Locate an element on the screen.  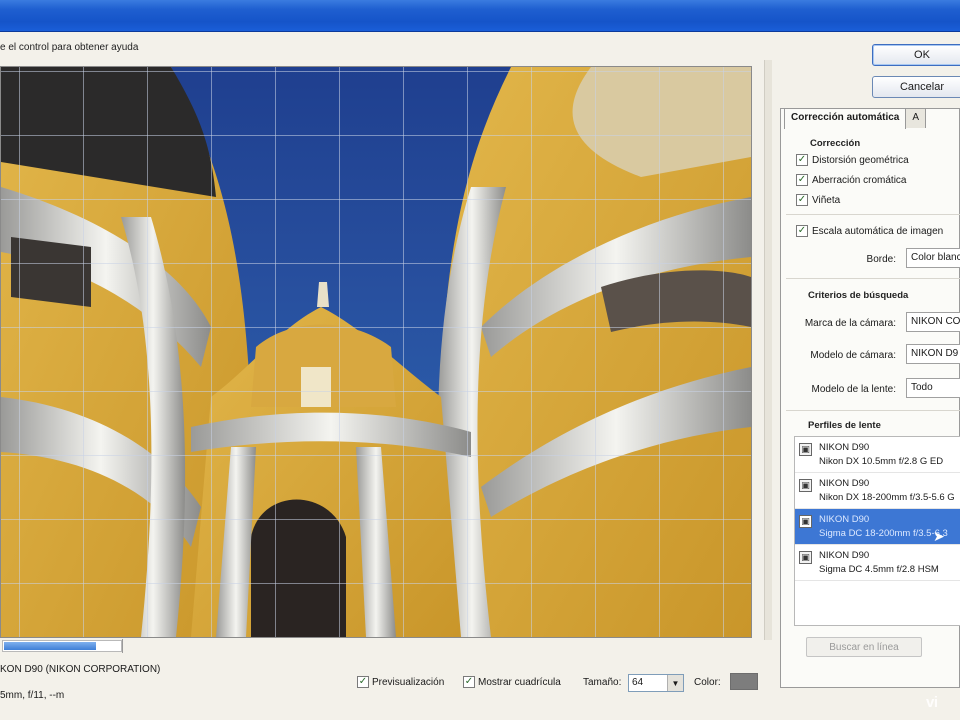
window-titlebar is located at coordinates (480, 16).